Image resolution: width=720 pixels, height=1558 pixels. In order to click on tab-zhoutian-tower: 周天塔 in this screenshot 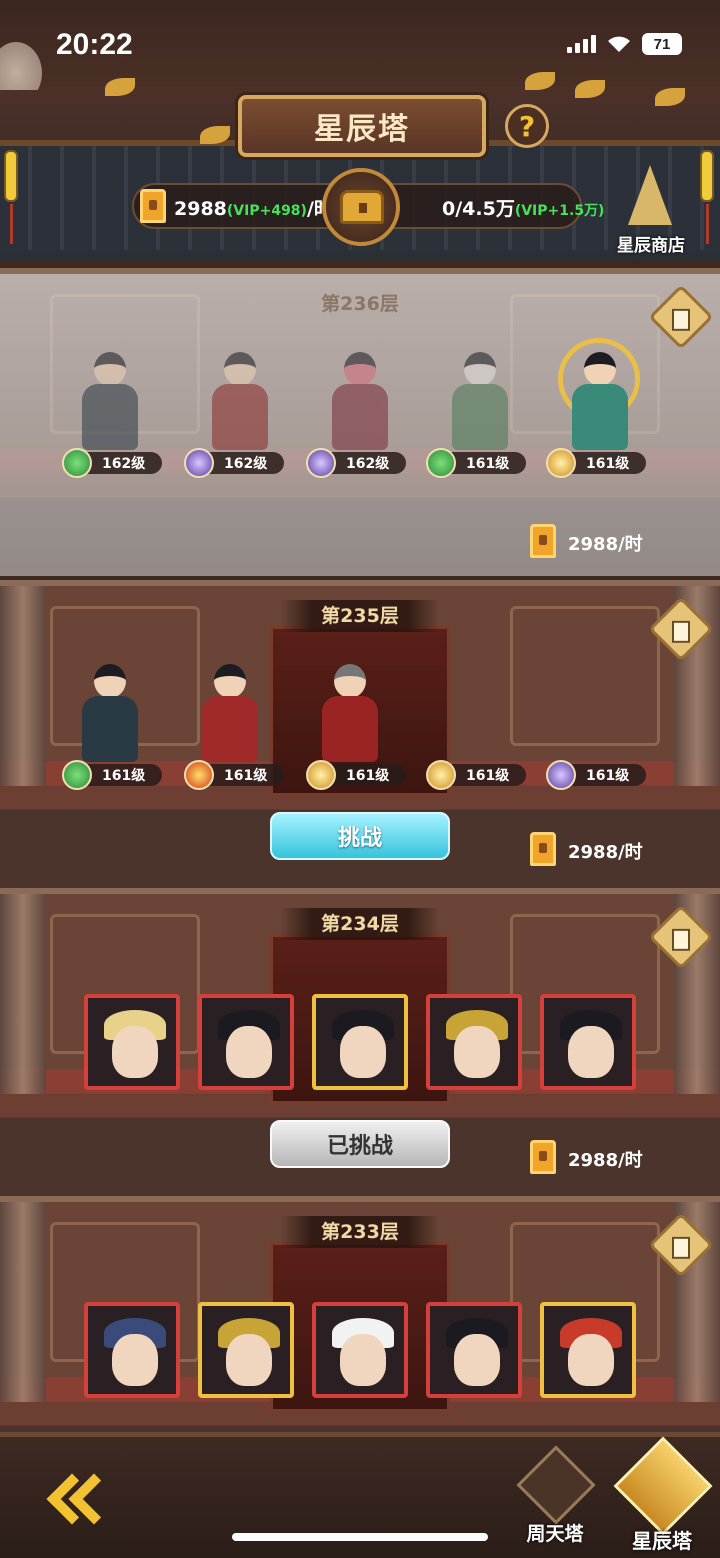, I will do `click(555, 1498)`.